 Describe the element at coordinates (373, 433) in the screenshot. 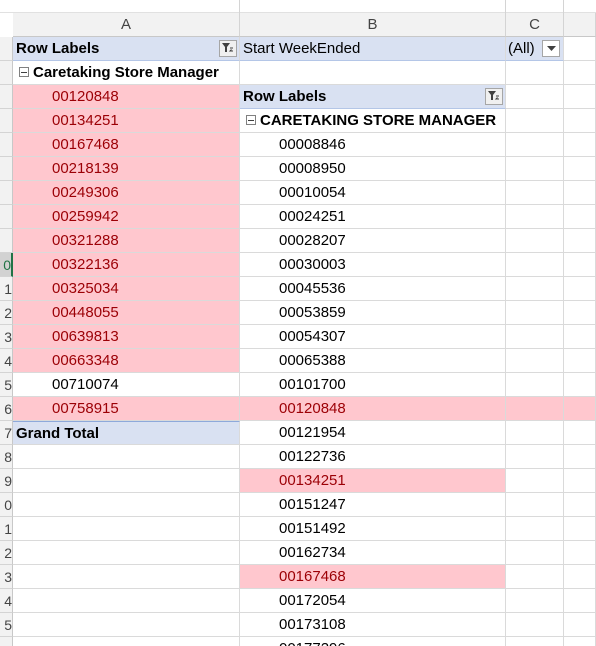

I see `pivot2-item: 00121954` at that location.